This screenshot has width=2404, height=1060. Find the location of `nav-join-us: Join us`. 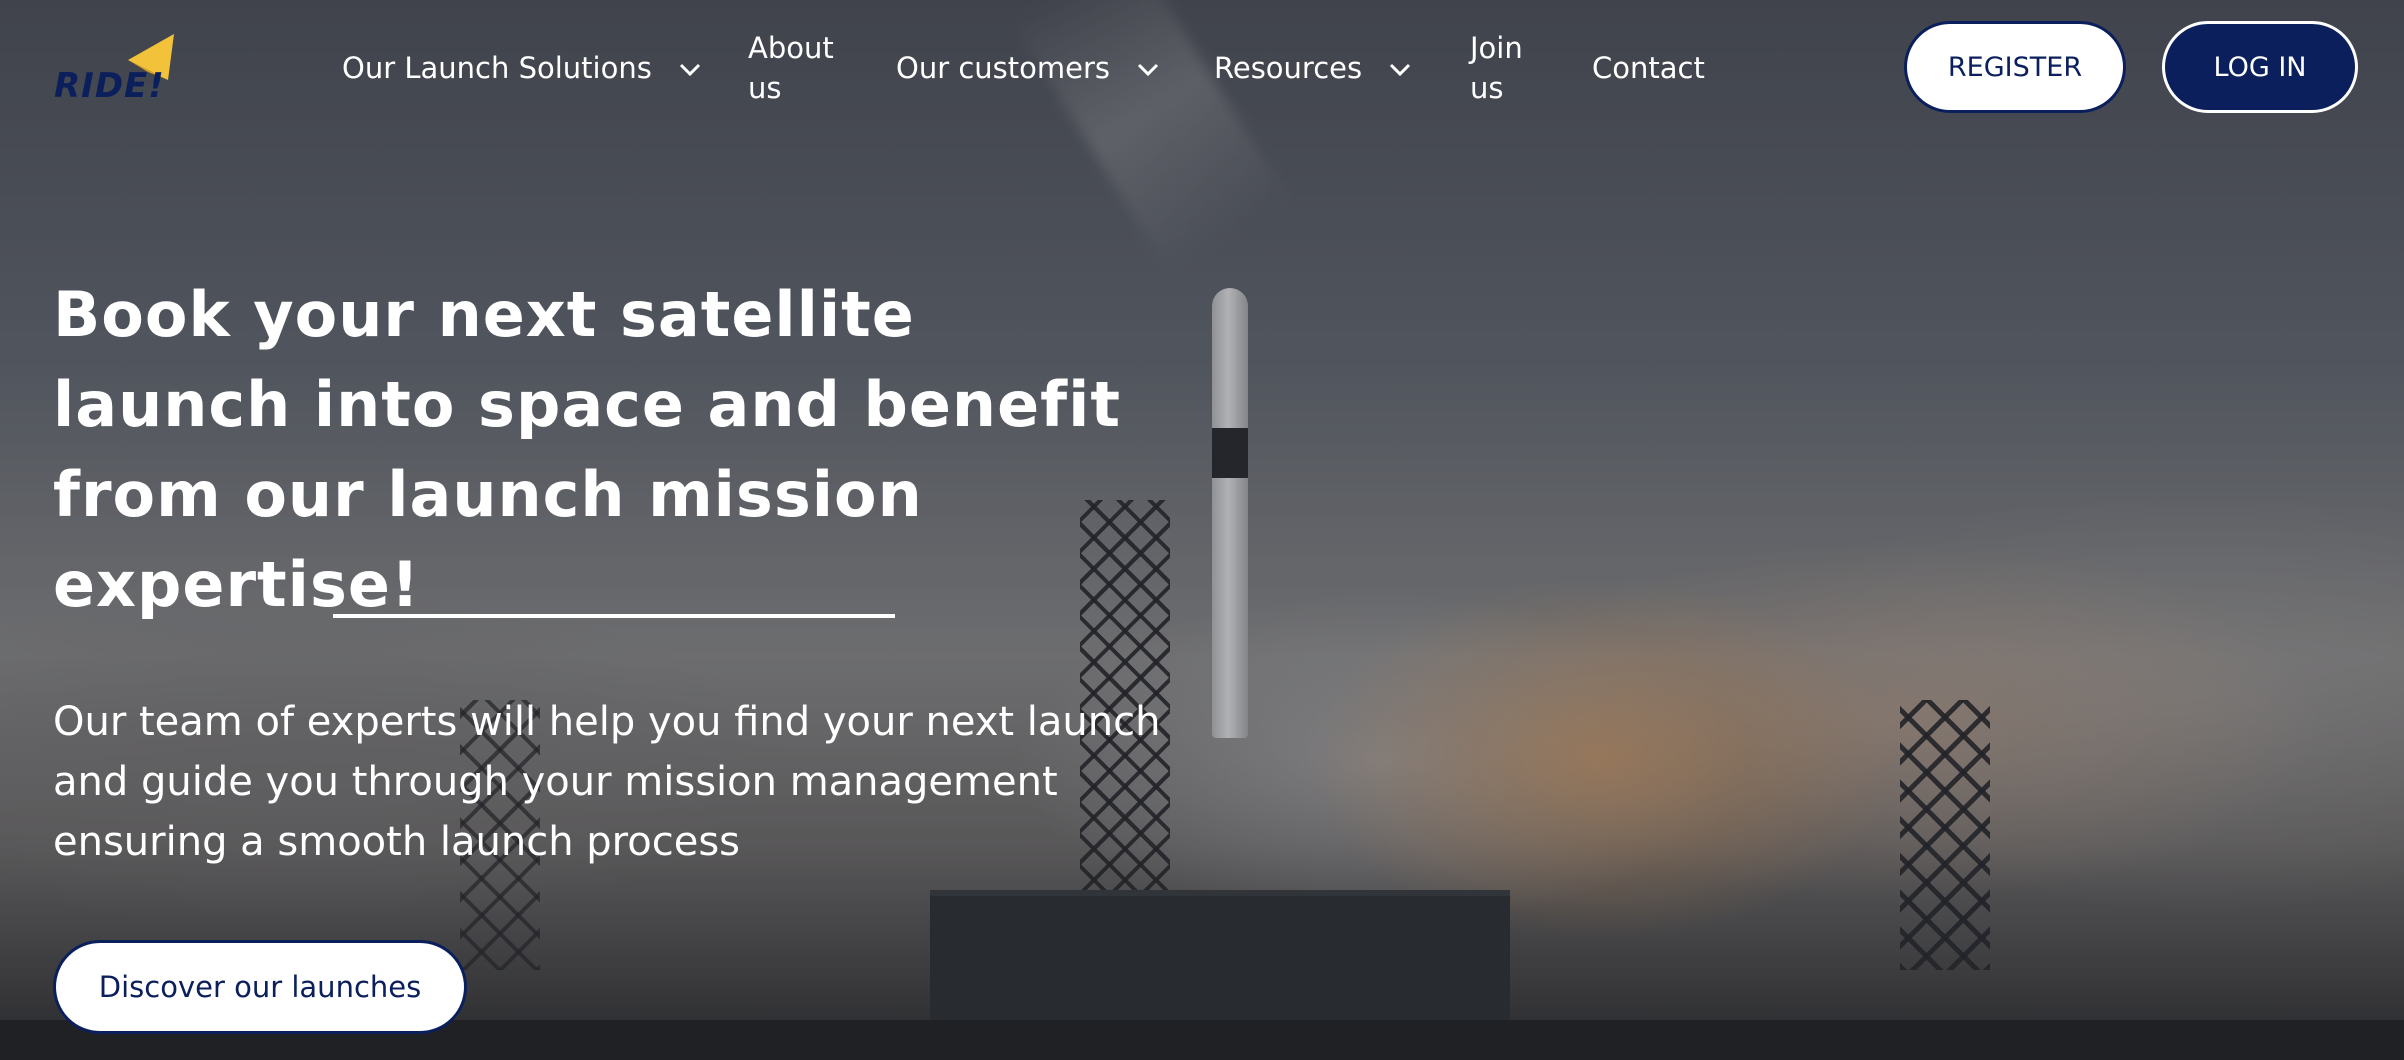

nav-join-us: Join us is located at coordinates (1510, 68).